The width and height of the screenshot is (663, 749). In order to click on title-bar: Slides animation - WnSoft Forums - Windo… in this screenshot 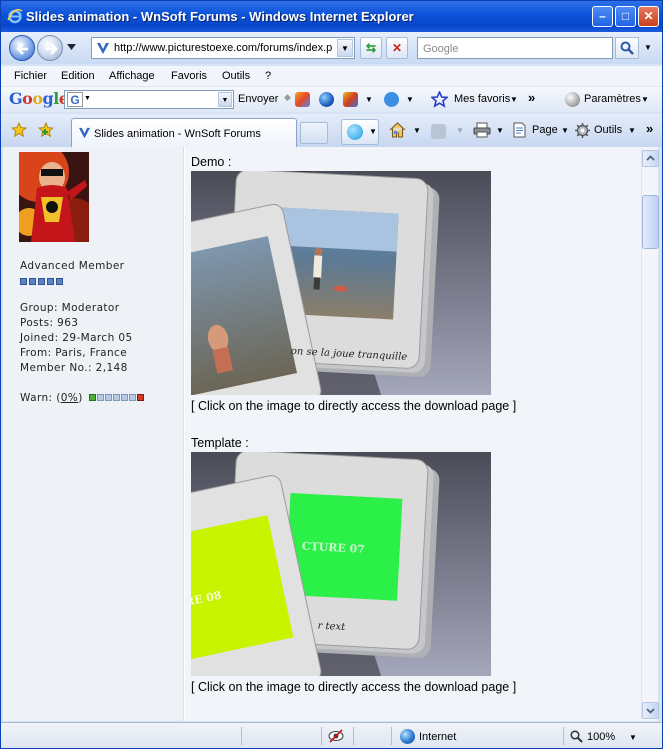, I will do `click(331, 16)`.